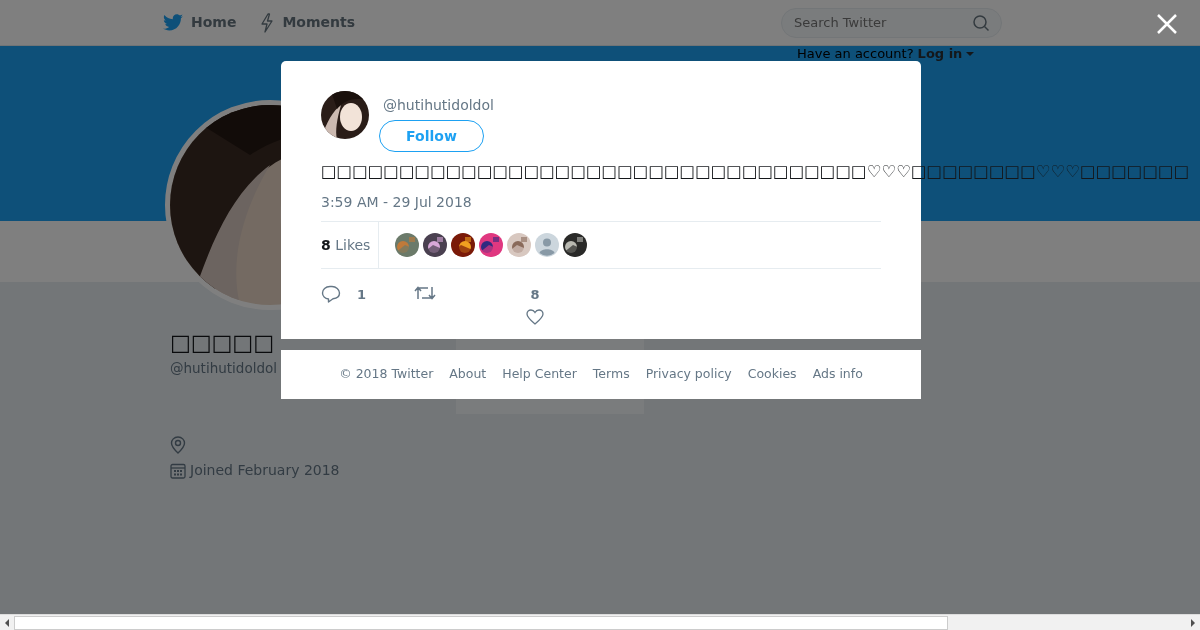 The image size is (1200, 630). What do you see at coordinates (772, 374) in the screenshot?
I see `footer-link: Cookies` at bounding box center [772, 374].